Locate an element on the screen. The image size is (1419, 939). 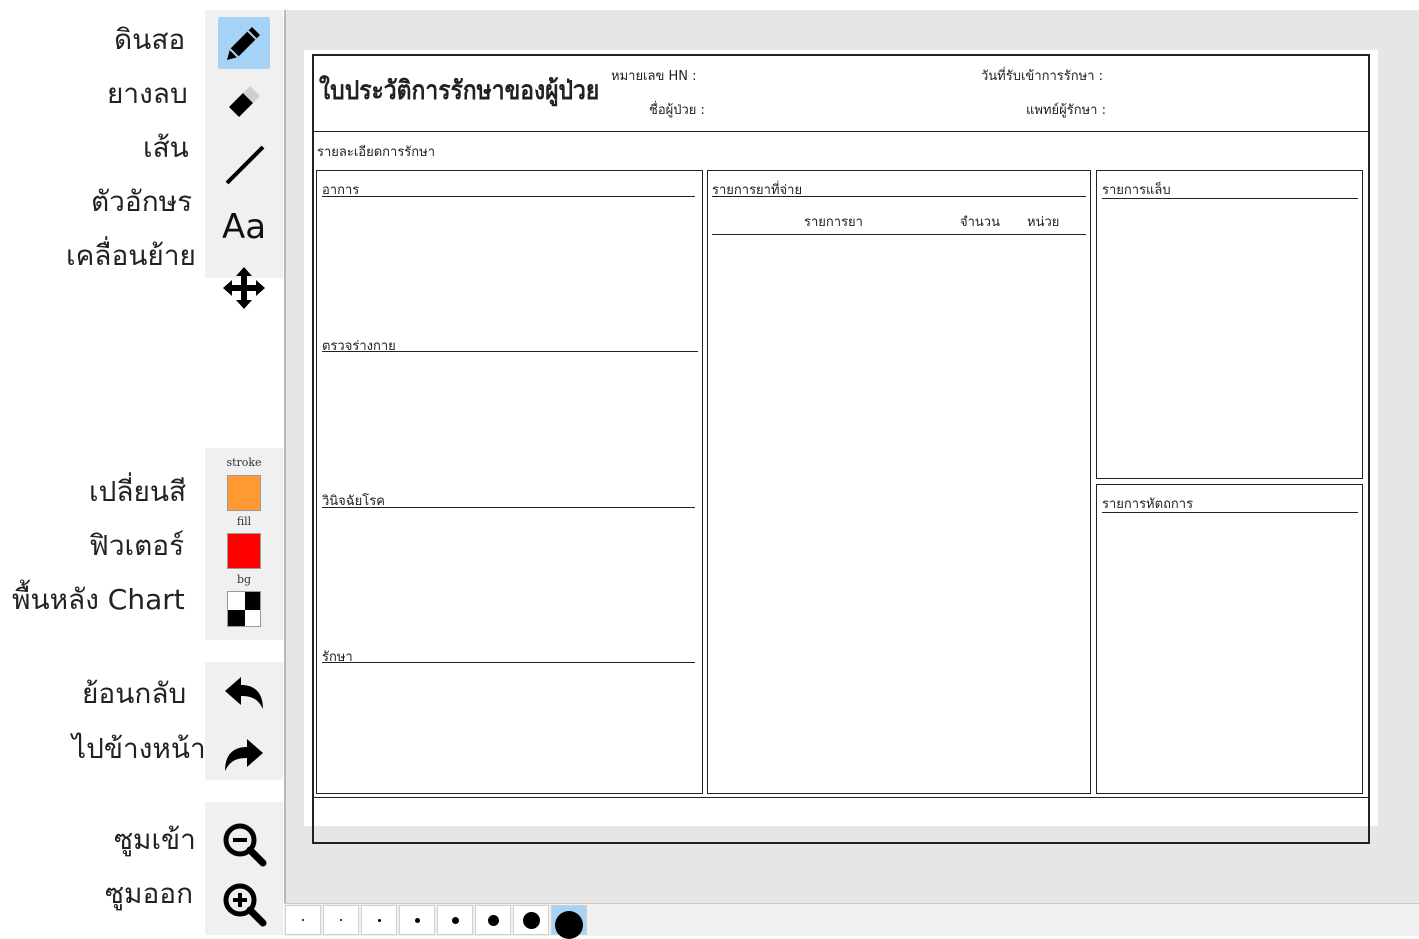
undo-icon is located at coordinates (244, 693).